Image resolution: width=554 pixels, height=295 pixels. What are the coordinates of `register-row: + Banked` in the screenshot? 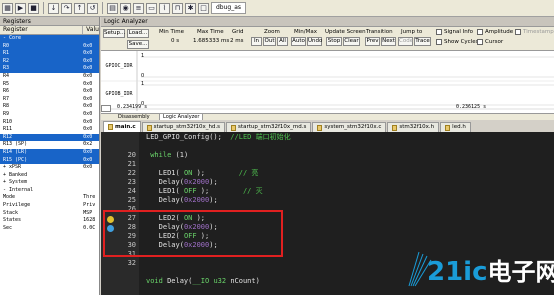 It's located at (49, 176).